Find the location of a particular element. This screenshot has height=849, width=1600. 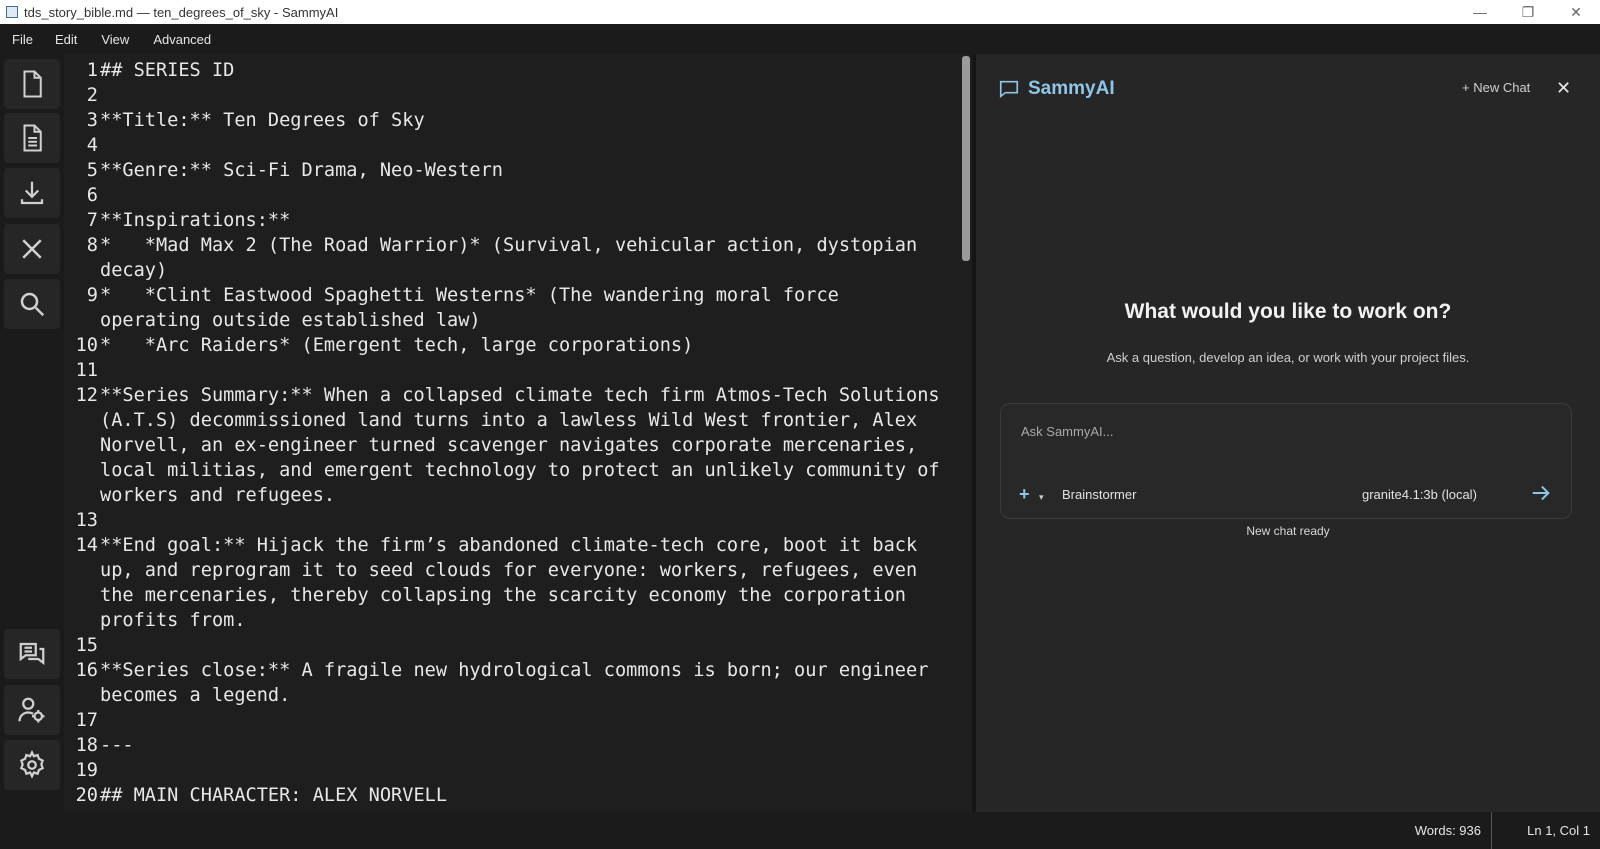

line-text: **Title:** Ten Degrees of Sky is located at coordinates (262, 120).